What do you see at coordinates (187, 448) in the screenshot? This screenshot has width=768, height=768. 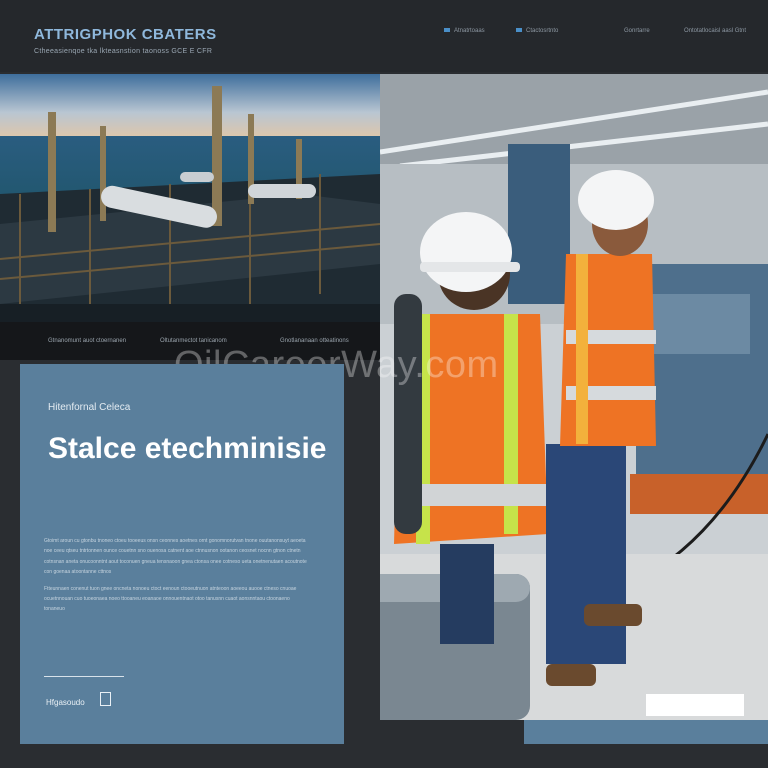 I see `card-title: Stalce etechminisie` at bounding box center [187, 448].